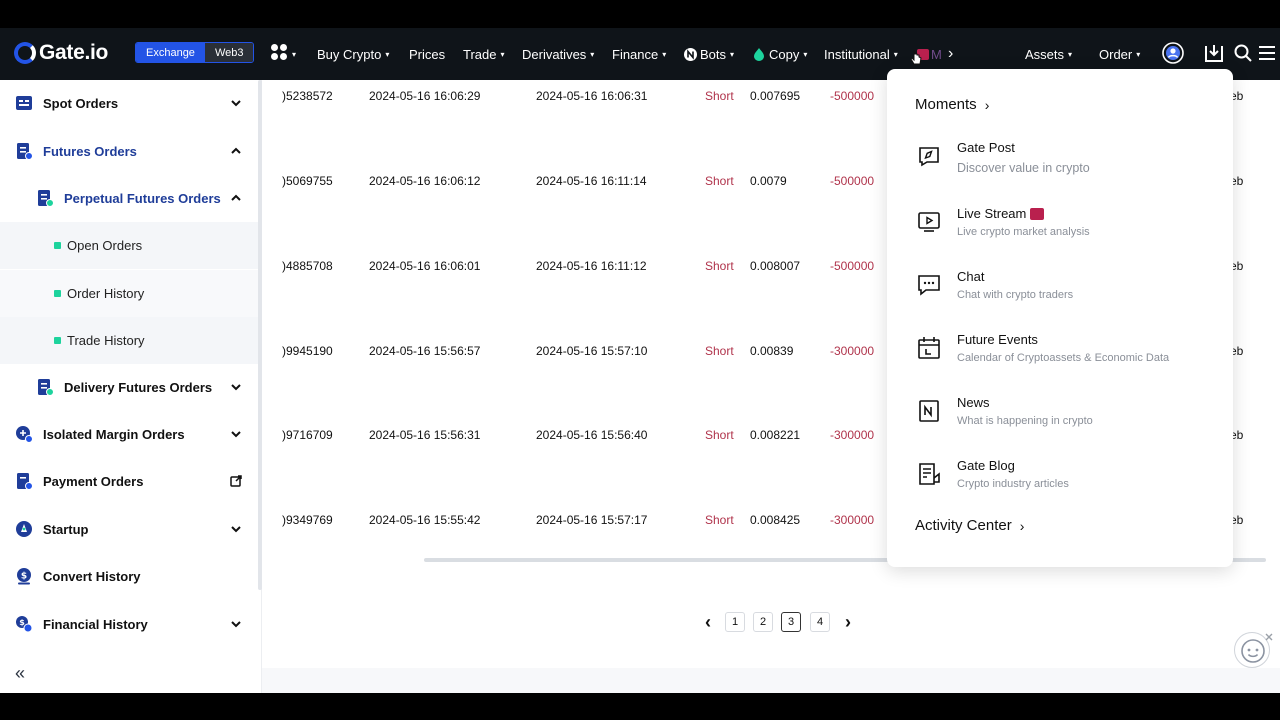 Image resolution: width=1280 pixels, height=720 pixels. Describe the element at coordinates (129, 529) in the screenshot. I see `sidebar-item-startup: Startup` at that location.